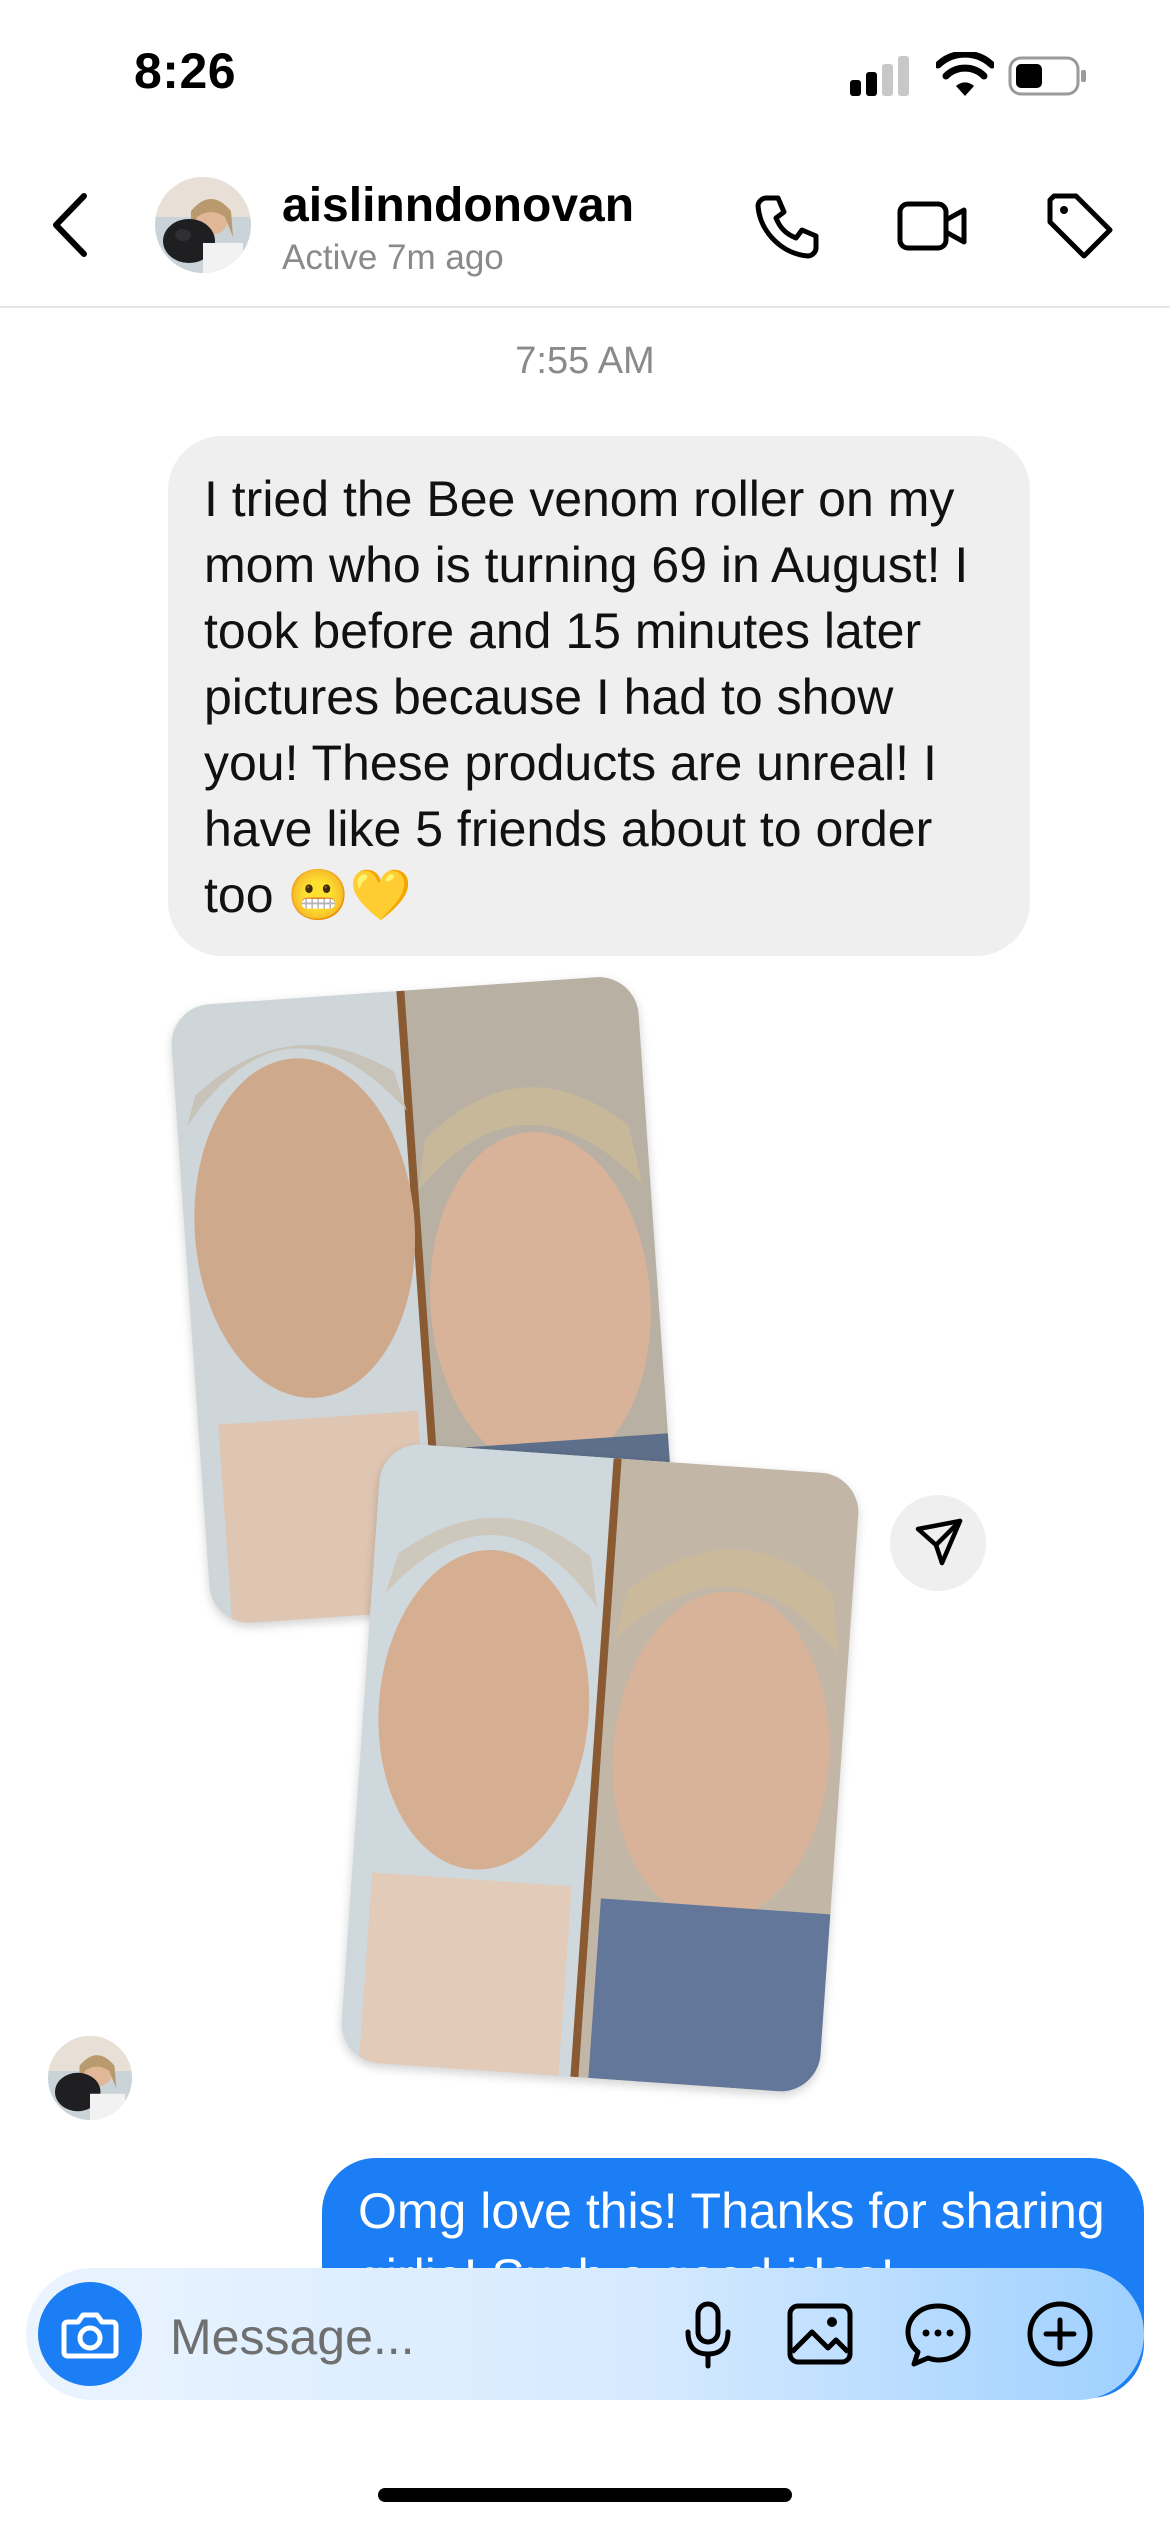 The width and height of the screenshot is (1170, 2532). What do you see at coordinates (393, 257) in the screenshot?
I see `active-status: Active 7m ago` at bounding box center [393, 257].